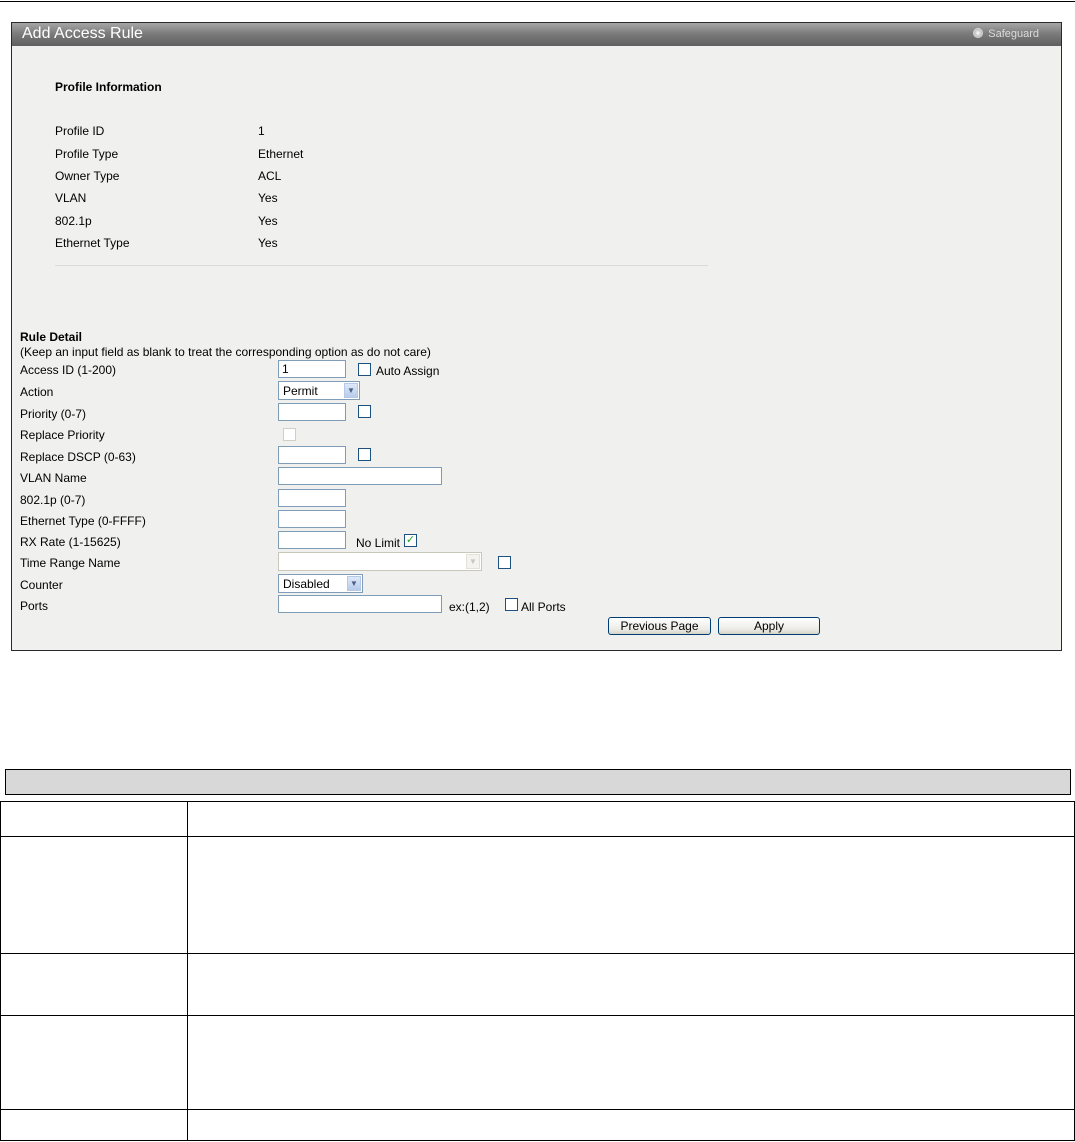 The image size is (1075, 1142). What do you see at coordinates (538, 782) in the screenshot?
I see `description-table-header` at bounding box center [538, 782].